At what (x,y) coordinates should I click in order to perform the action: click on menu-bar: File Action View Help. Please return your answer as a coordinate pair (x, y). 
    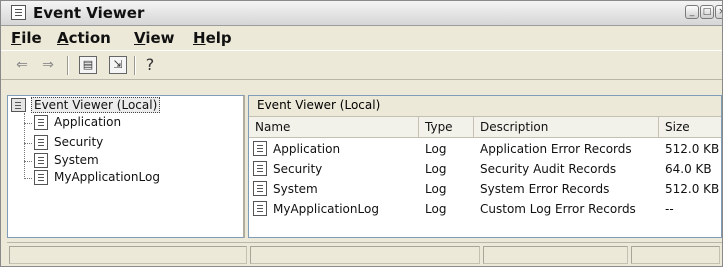
    Looking at the image, I should click on (361, 37).